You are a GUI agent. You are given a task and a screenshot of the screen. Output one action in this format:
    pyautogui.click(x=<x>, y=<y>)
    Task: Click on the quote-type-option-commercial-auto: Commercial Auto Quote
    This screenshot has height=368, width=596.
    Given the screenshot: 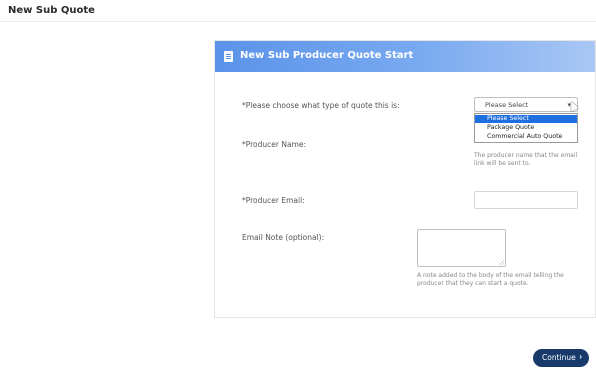 What is the action you would take?
    pyautogui.click(x=526, y=137)
    